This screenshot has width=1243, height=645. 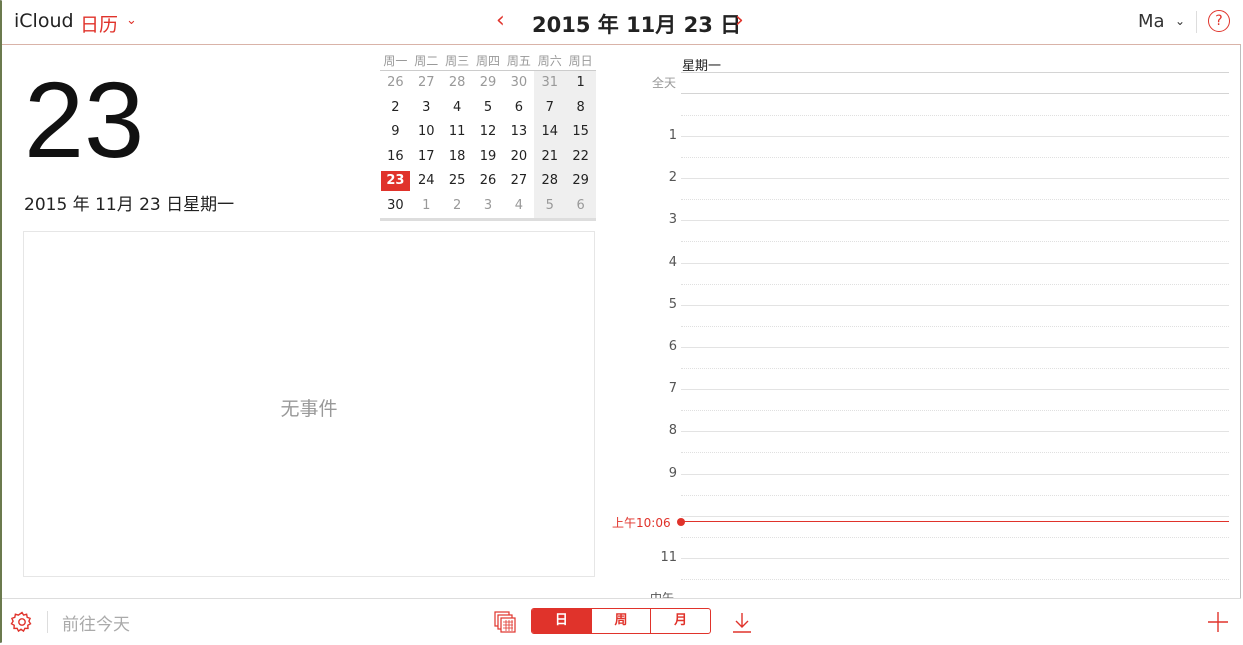 I want to click on mini-calendar-day: 8, so click(x=581, y=107).